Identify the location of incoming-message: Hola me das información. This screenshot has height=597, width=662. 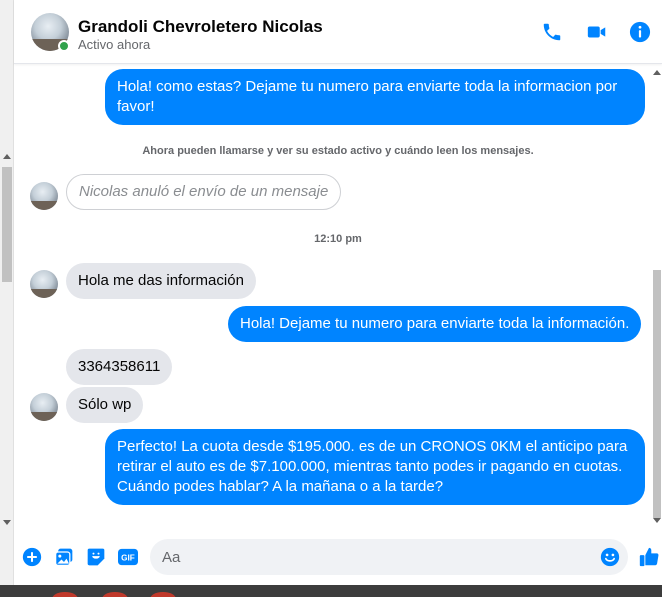
(161, 281).